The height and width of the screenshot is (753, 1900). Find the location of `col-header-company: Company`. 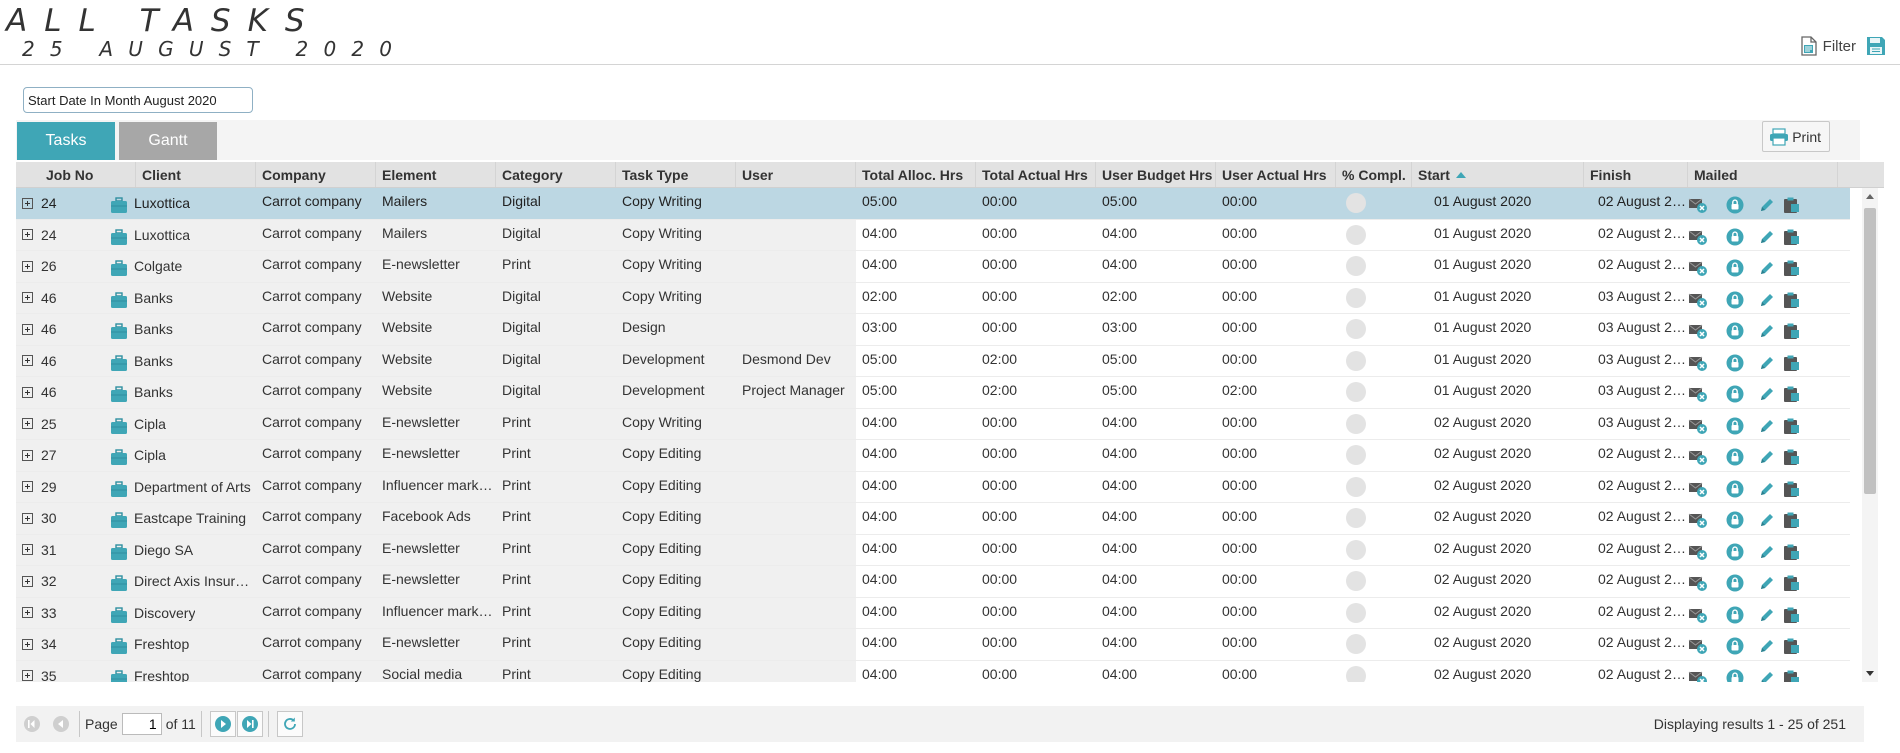

col-header-company: Company is located at coordinates (316, 174).